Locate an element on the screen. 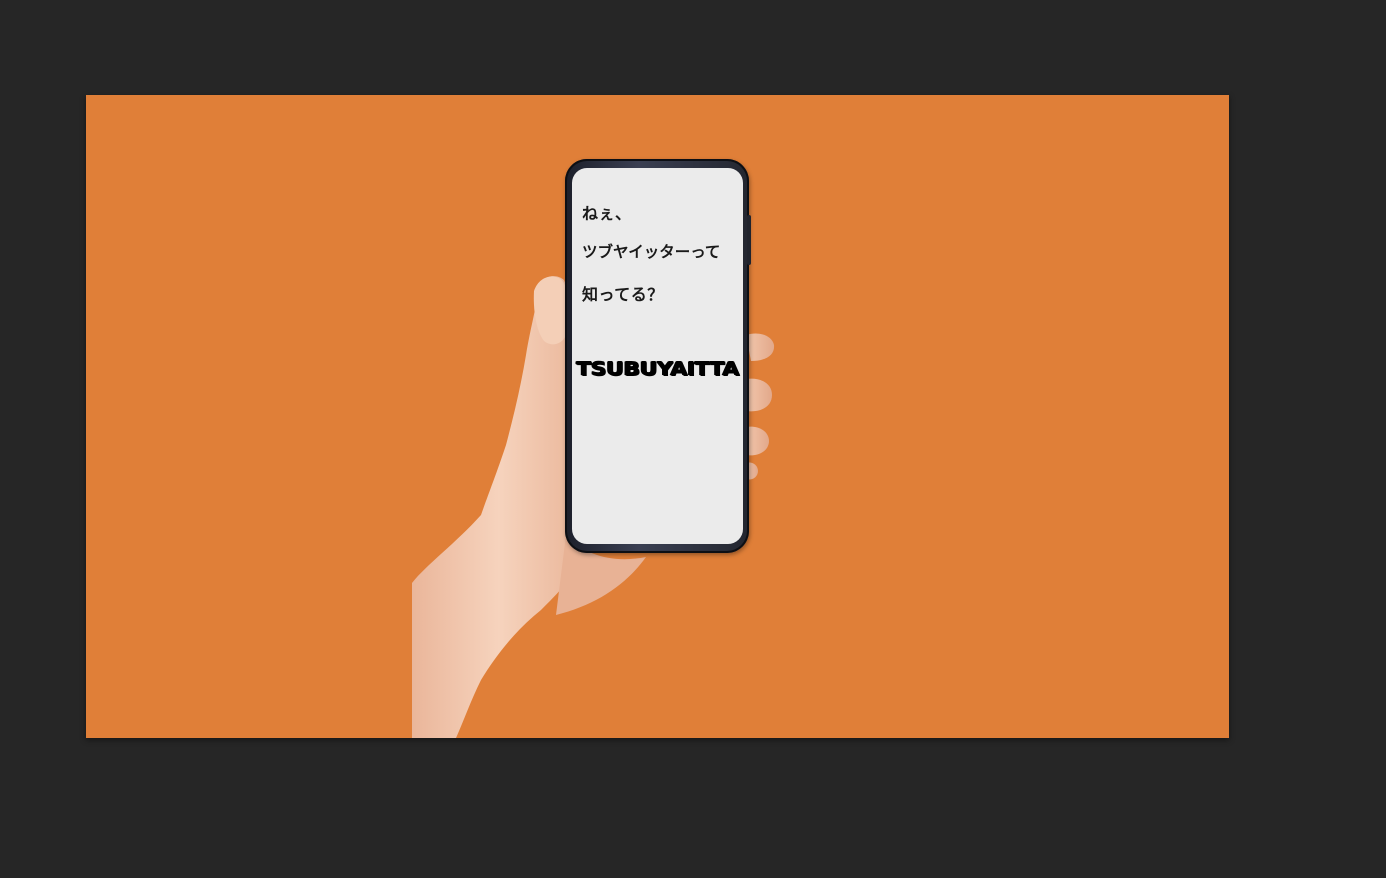 This screenshot has width=1386, height=878. screen-text-line-2: ツブヤイッターって is located at coordinates (651, 251).